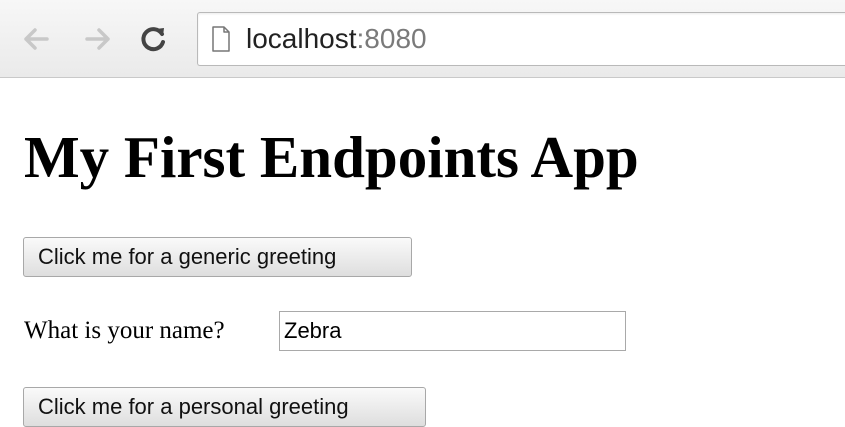 The height and width of the screenshot is (427, 845). Describe the element at coordinates (217, 257) in the screenshot. I see `generic-greeting-button: Click me for a generic greeting` at that location.